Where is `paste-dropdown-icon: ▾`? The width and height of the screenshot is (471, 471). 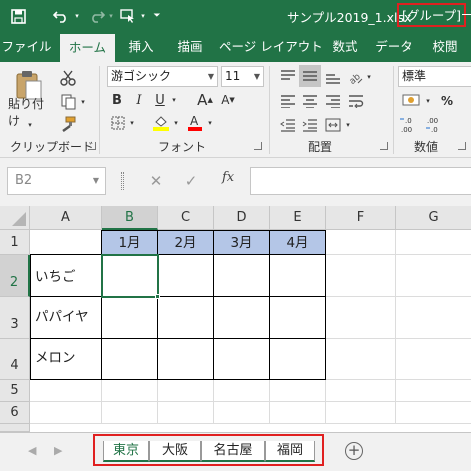 paste-dropdown-icon: ▾ is located at coordinates (30, 125).